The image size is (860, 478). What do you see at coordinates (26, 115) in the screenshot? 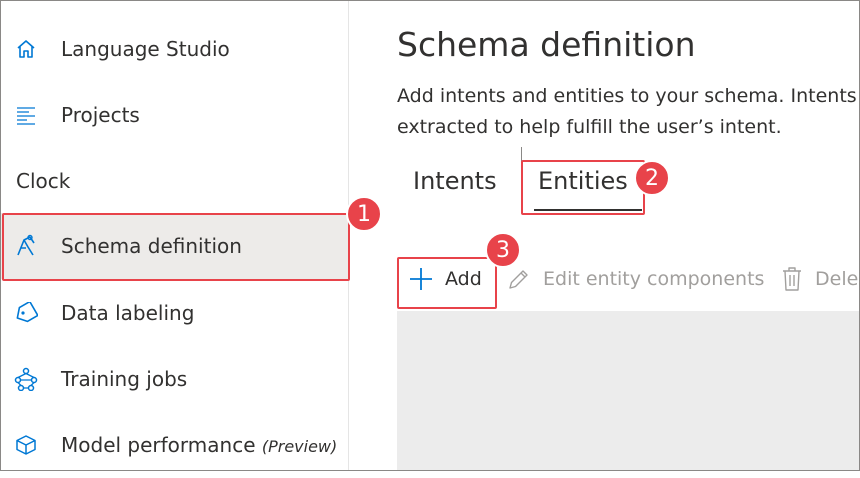
I see `list-icon` at bounding box center [26, 115].